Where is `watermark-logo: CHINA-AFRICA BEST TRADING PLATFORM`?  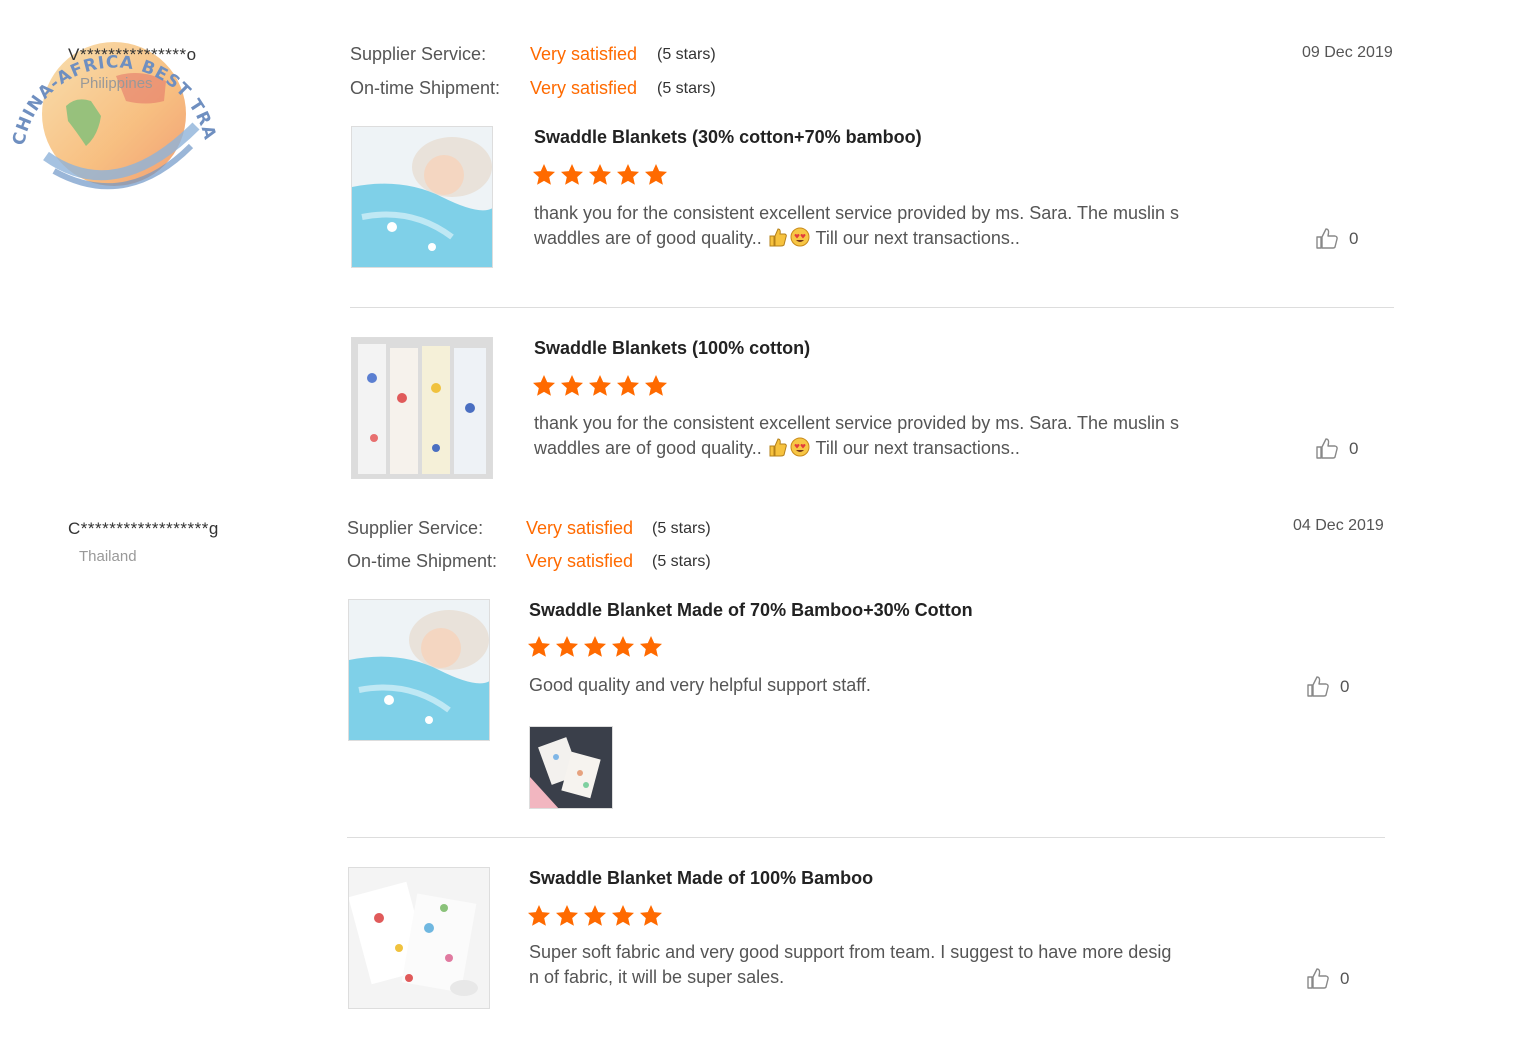
watermark-logo: CHINA-AFRICA BEST TRADING PLATFORM is located at coordinates (113, 98).